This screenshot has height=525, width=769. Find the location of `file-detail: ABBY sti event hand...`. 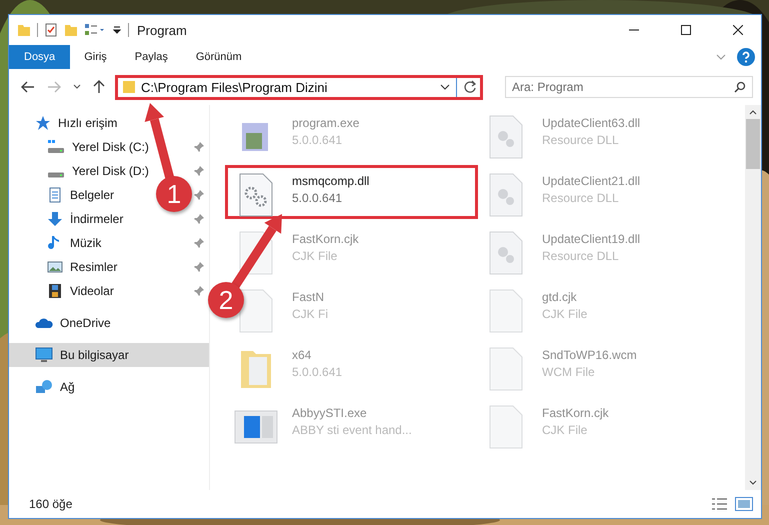

file-detail: ABBY sti event hand... is located at coordinates (352, 430).